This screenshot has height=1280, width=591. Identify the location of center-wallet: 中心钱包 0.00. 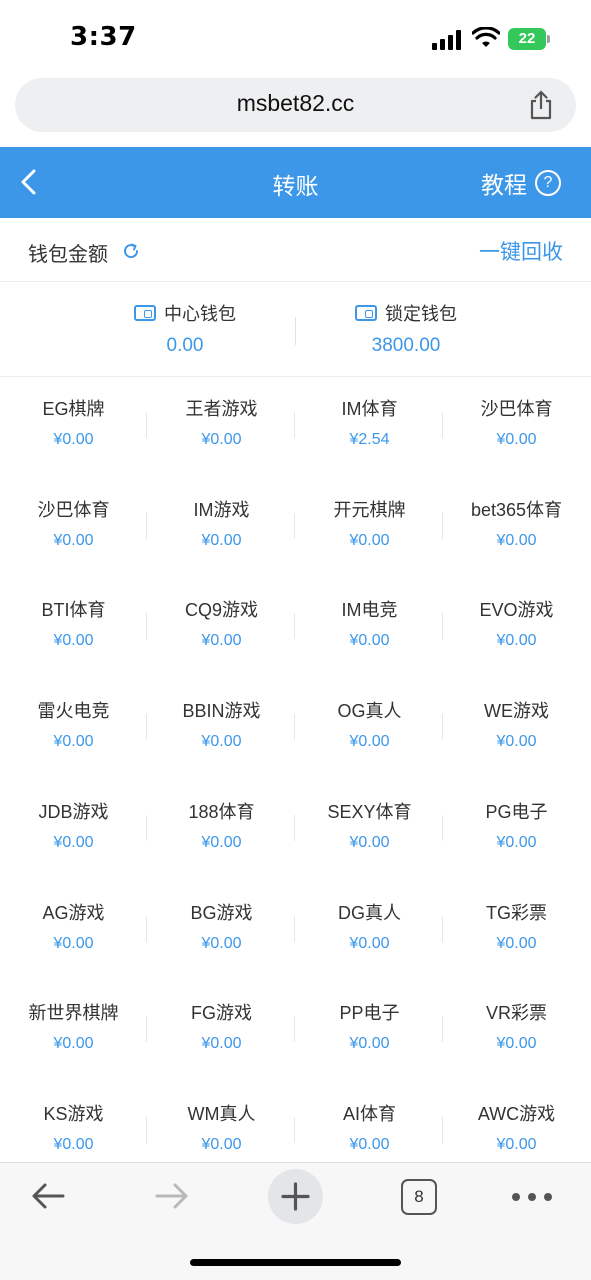
(185, 330).